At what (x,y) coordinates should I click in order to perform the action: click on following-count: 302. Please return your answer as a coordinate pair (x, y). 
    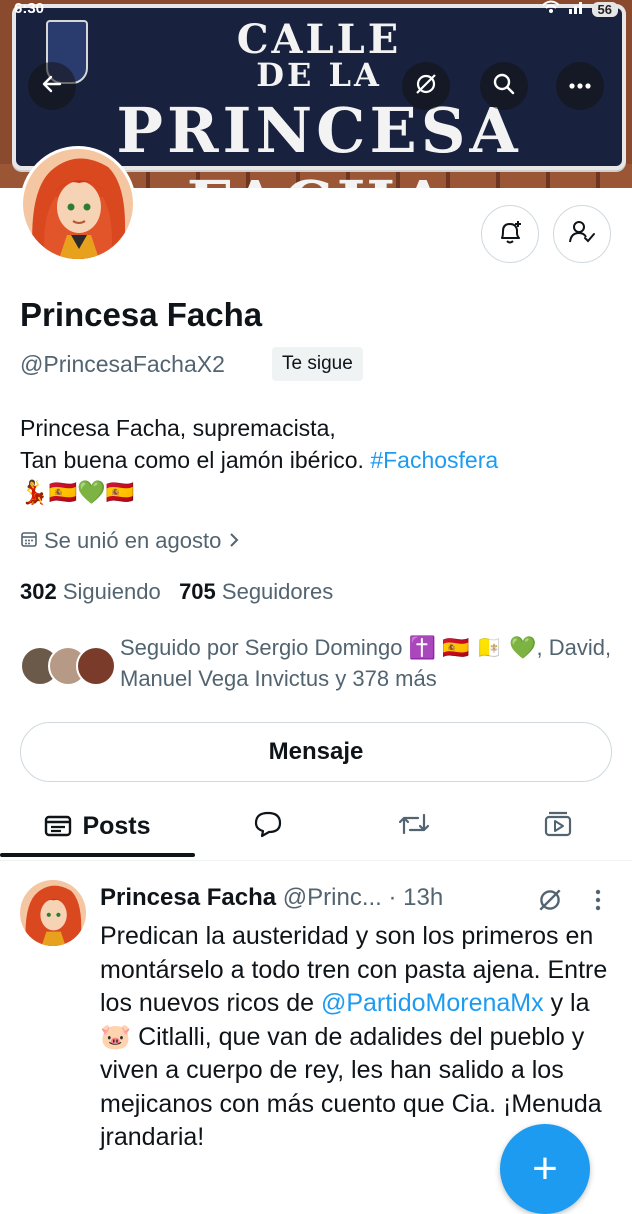
    Looking at the image, I should click on (38, 591).